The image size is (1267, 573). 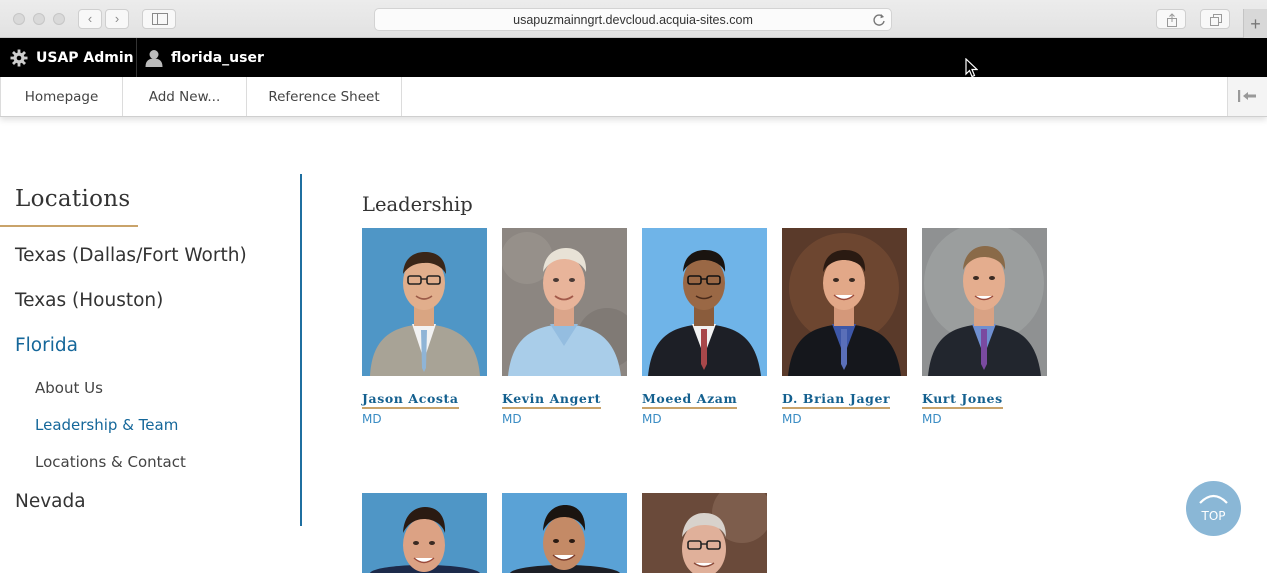 I want to click on person-name-link: D. Brian Jager, so click(x=836, y=400).